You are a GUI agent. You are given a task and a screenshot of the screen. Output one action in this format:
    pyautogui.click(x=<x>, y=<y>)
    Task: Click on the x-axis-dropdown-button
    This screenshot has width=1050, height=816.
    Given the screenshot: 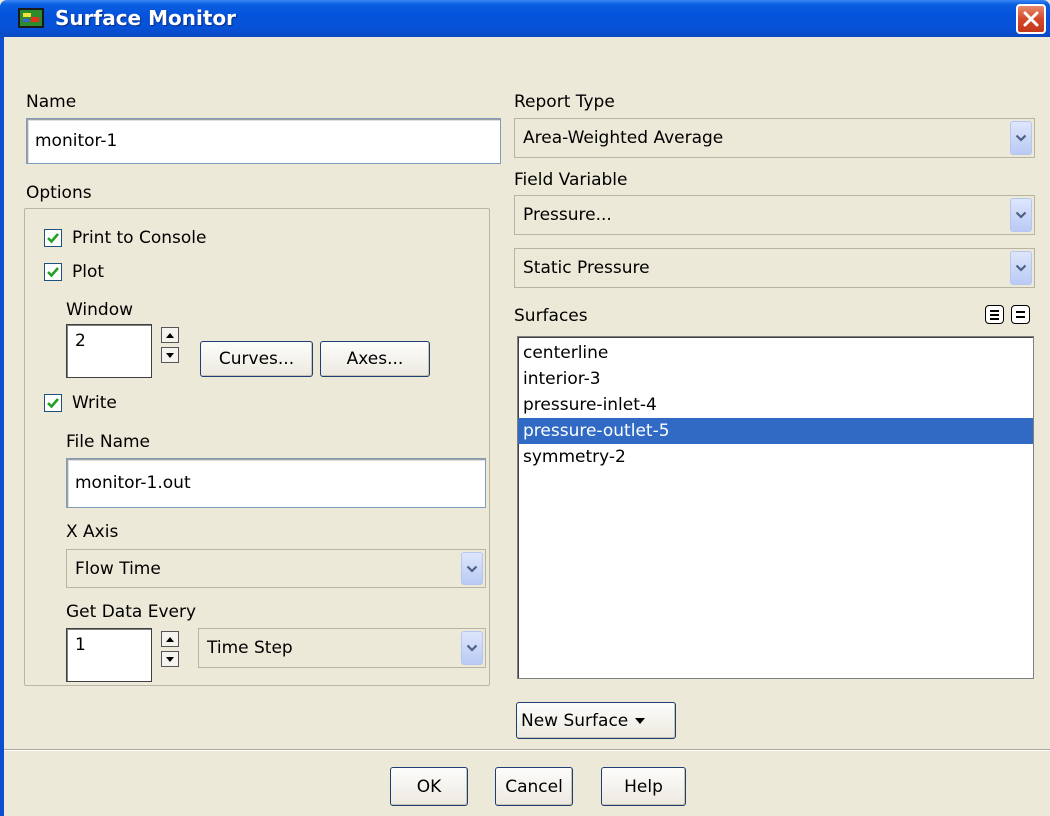 What is the action you would take?
    pyautogui.click(x=472, y=568)
    